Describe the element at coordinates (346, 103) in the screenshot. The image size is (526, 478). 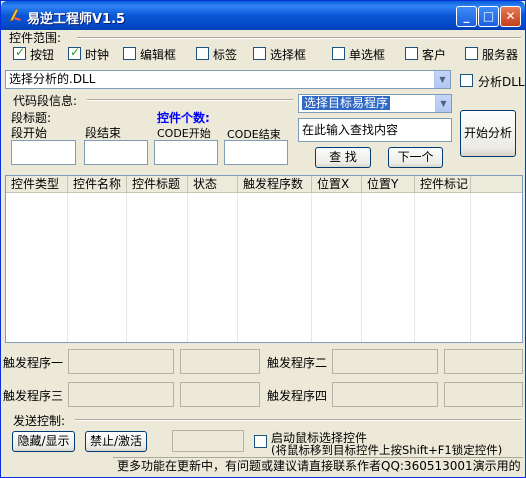
I see `target-program-value: 选择目标易程序` at that location.